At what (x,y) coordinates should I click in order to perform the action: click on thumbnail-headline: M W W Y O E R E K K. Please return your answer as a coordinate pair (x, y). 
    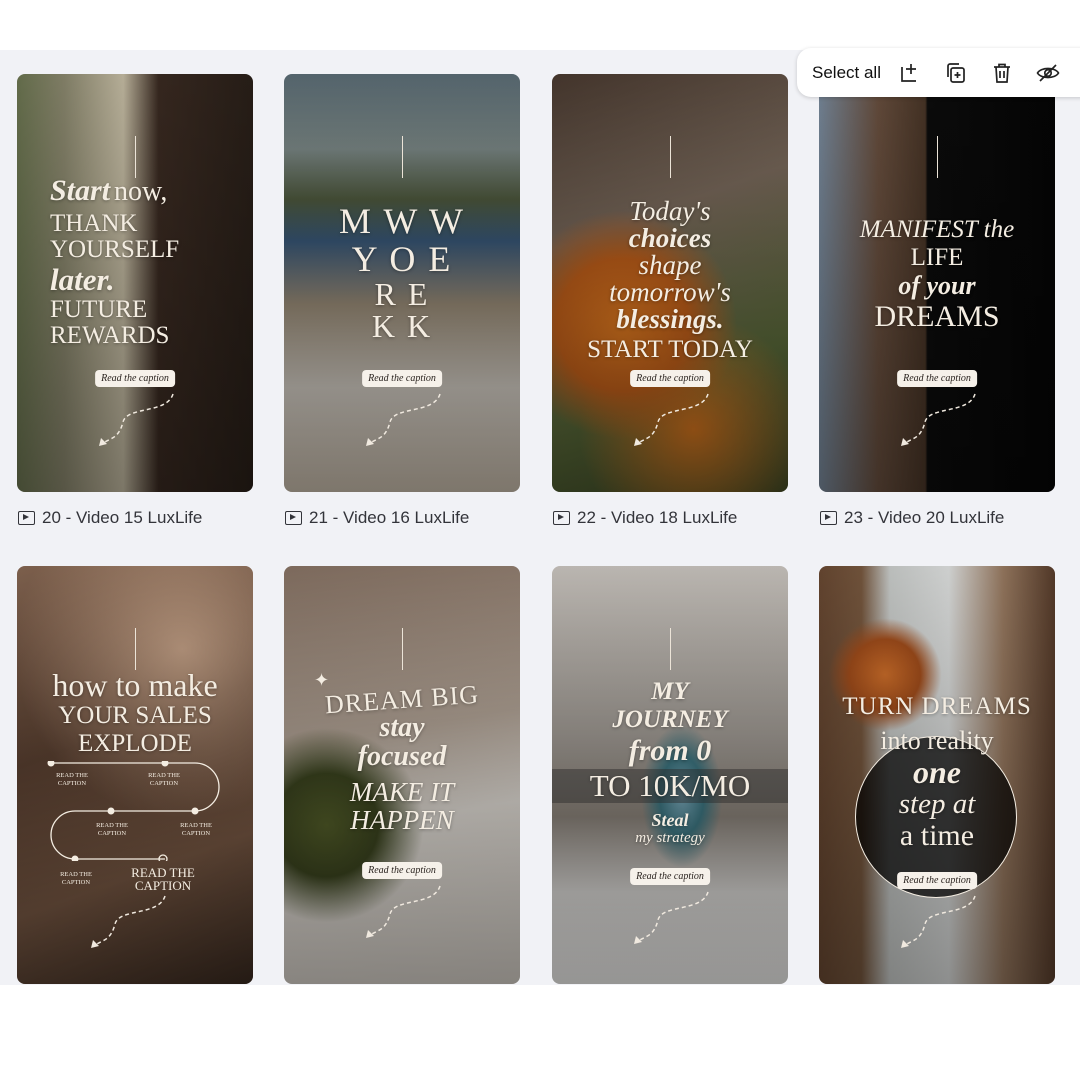
    Looking at the image, I should click on (402, 272).